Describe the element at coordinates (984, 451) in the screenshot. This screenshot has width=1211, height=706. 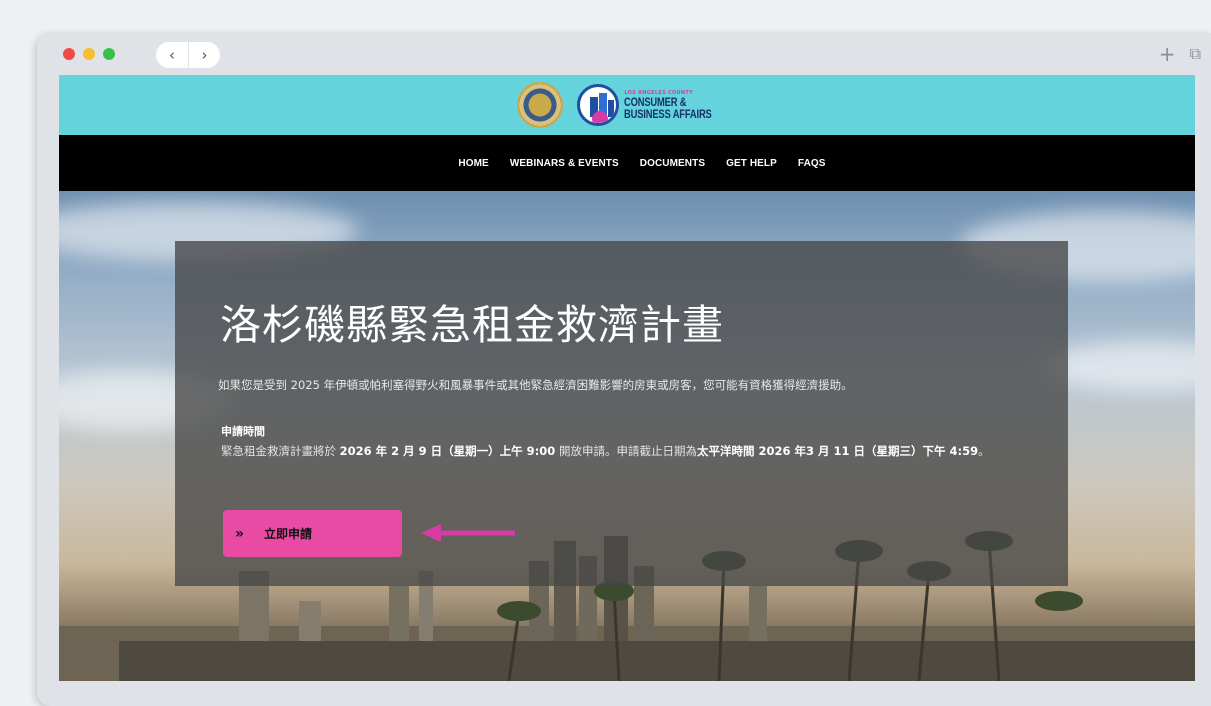
I see `period-text-part: 。` at that location.